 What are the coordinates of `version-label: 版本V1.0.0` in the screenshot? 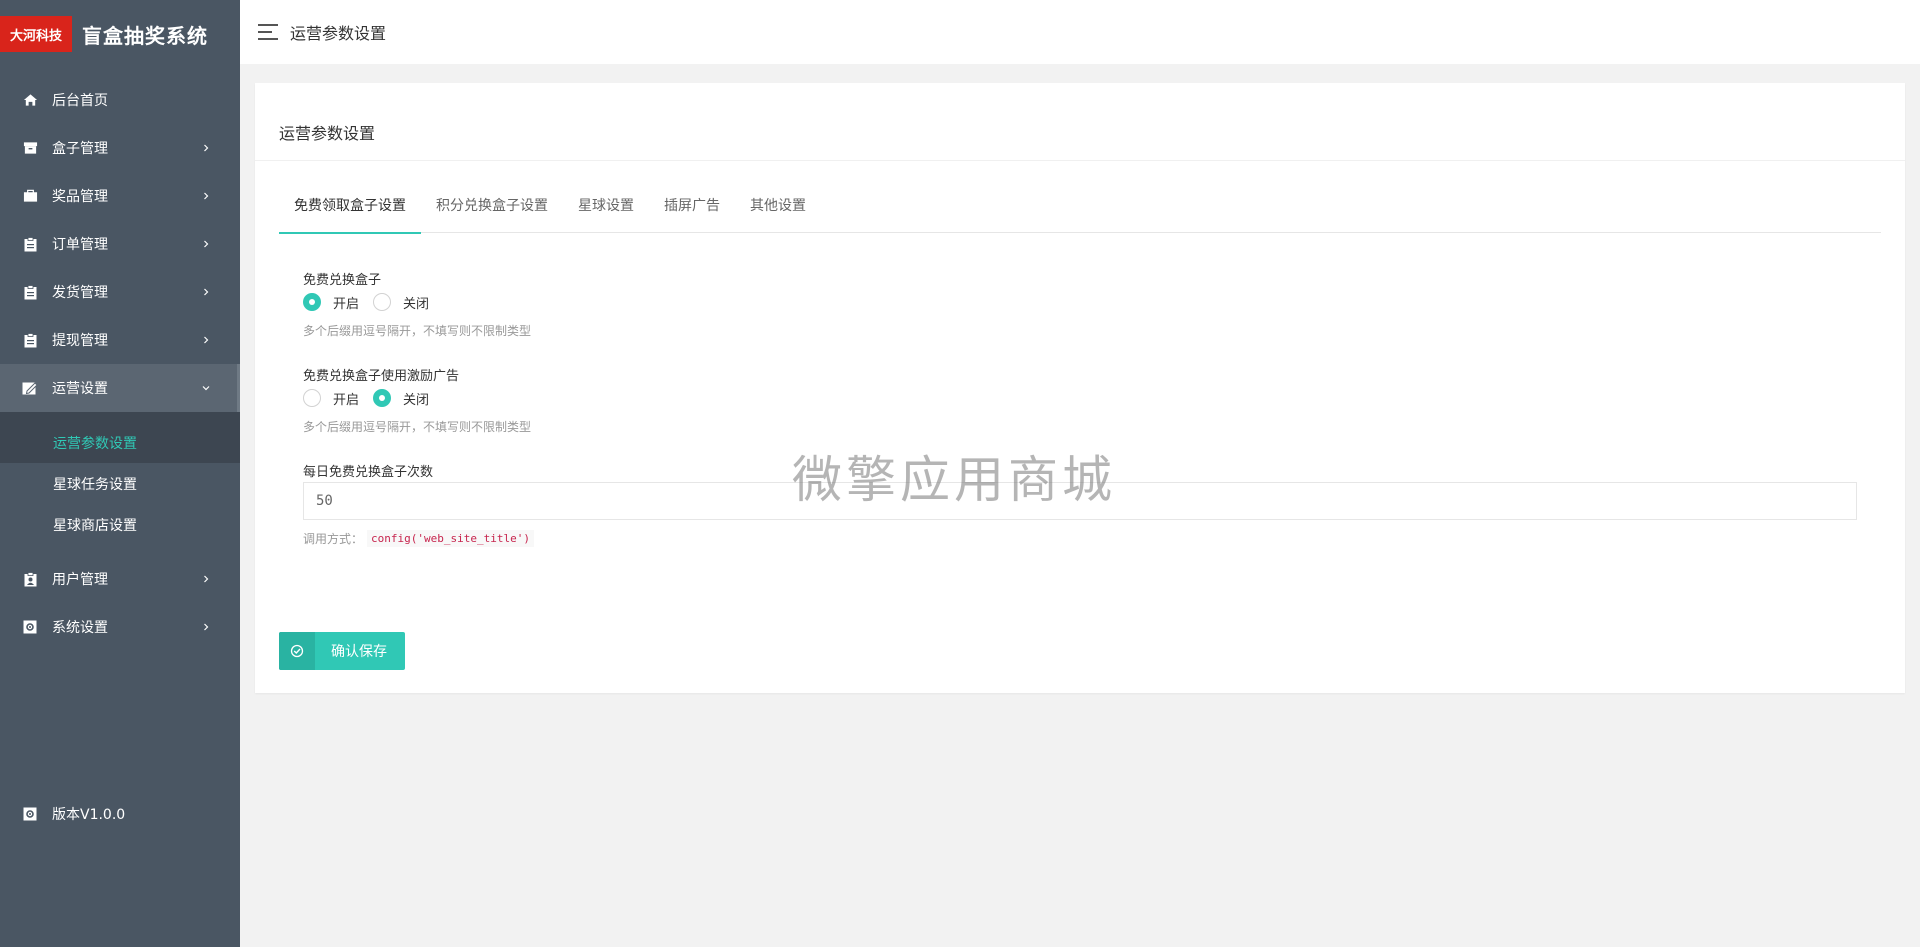 It's located at (89, 815).